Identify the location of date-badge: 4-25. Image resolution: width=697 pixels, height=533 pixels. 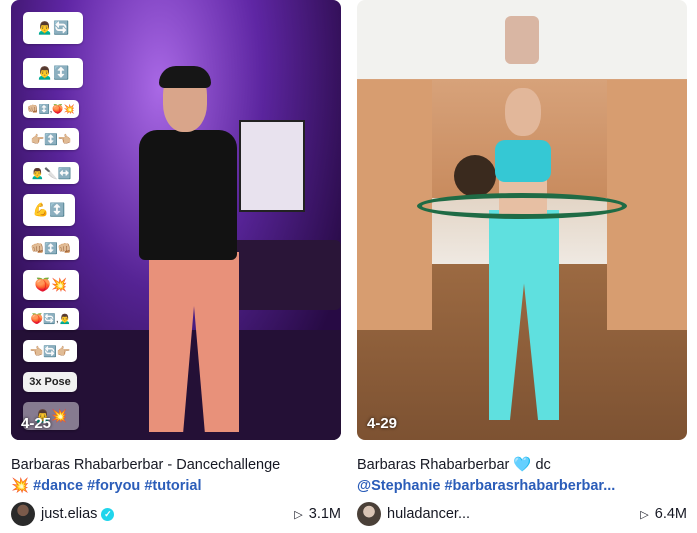
(36, 423).